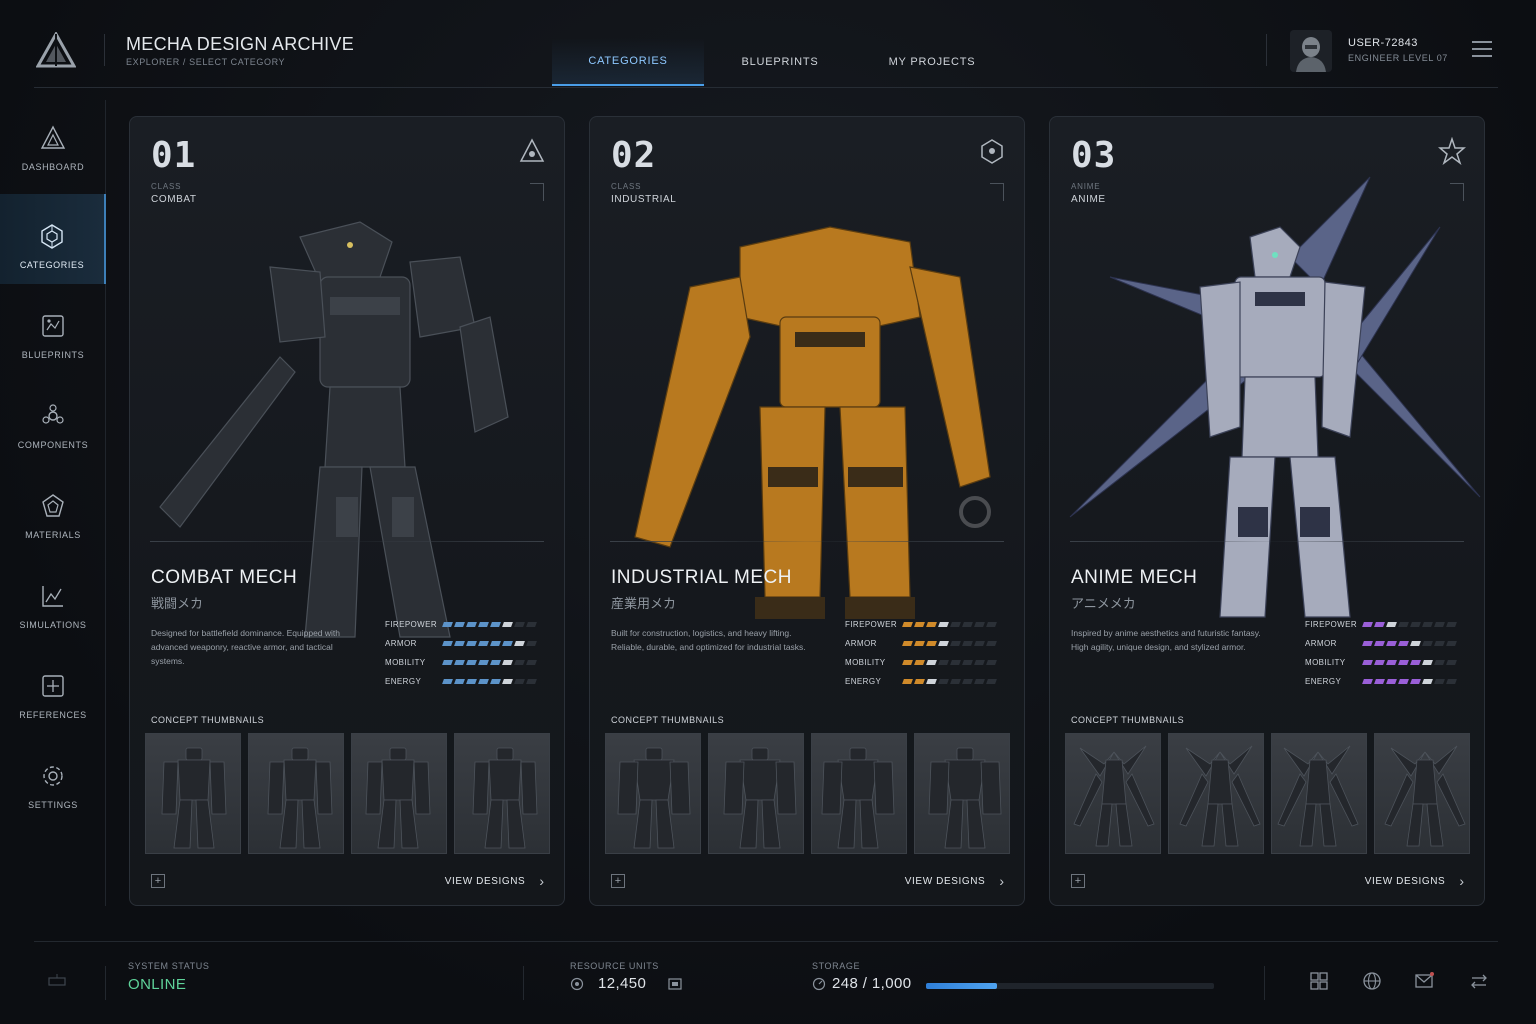  Describe the element at coordinates (206, 62) in the screenshot. I see `breadcrumb: EXPLORER / SELECT CATEGORY` at that location.